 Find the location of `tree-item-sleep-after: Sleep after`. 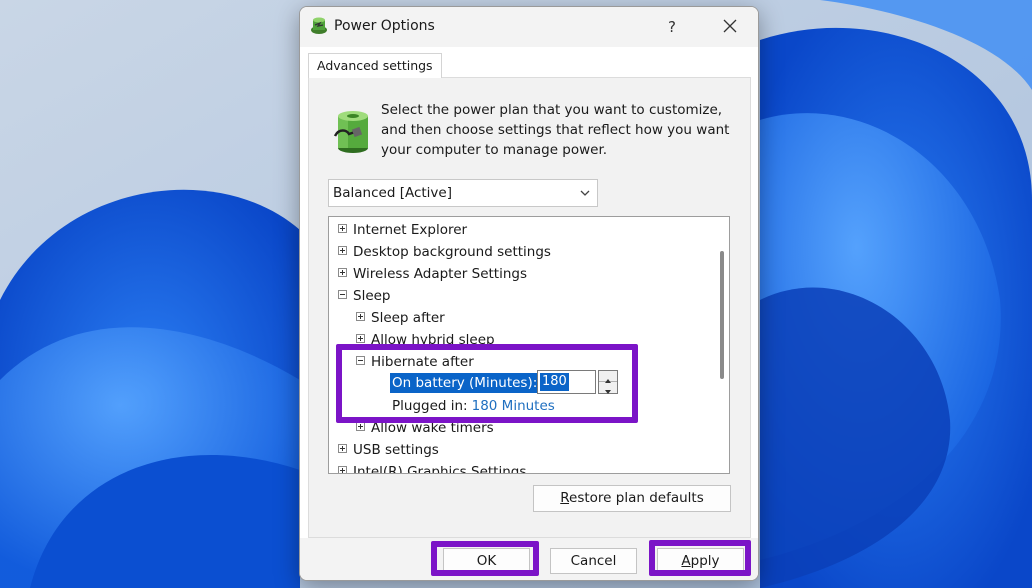

tree-item-sleep-after: Sleep after is located at coordinates (400, 318).